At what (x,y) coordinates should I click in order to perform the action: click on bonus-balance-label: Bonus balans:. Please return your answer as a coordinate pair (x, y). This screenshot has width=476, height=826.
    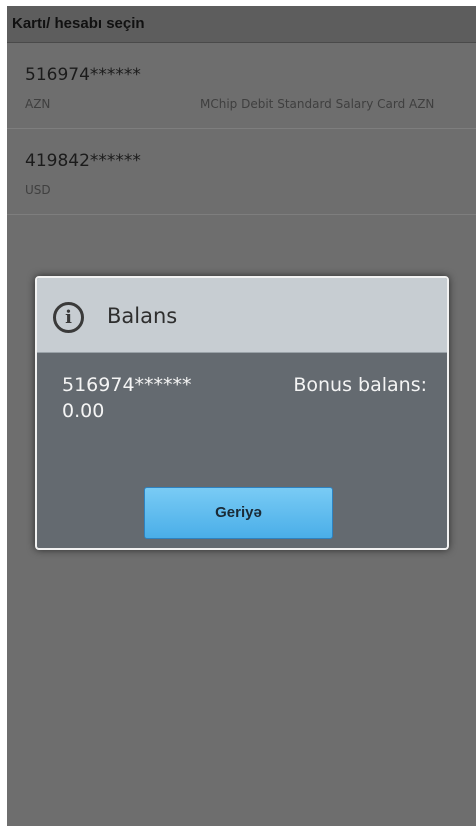
    Looking at the image, I should click on (360, 385).